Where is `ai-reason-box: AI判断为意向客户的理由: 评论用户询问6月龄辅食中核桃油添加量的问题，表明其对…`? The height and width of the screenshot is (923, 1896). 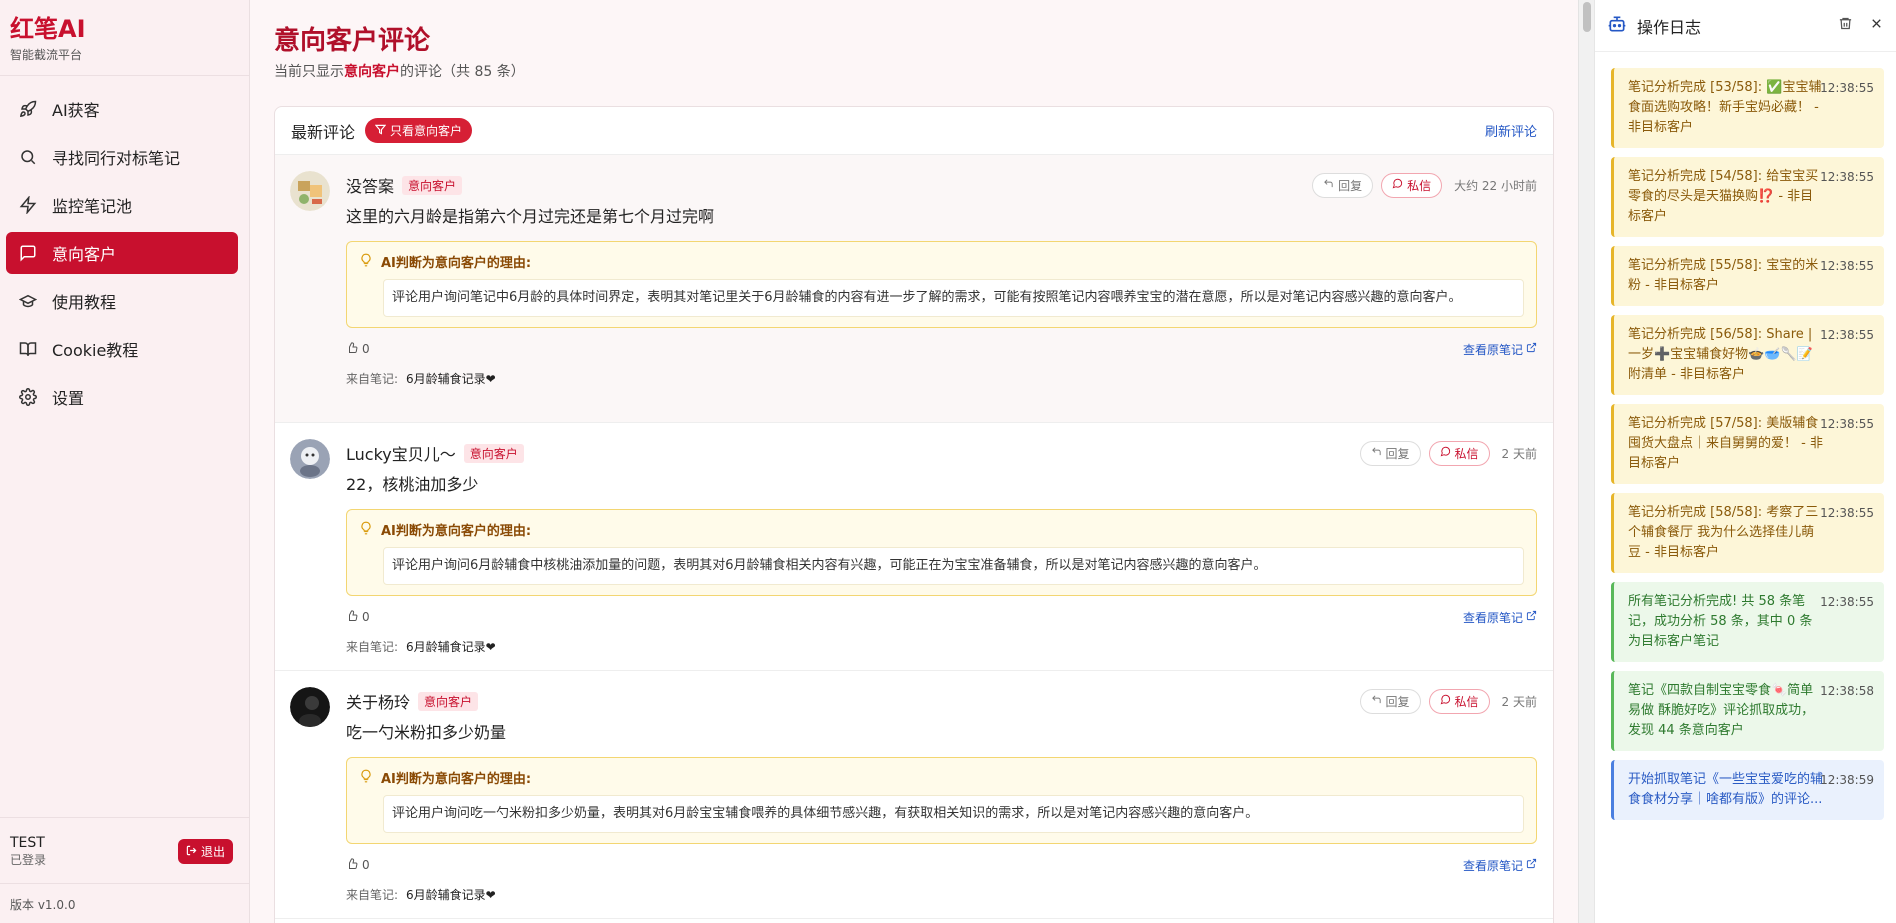 ai-reason-box: AI判断为意向客户的理由: 评论用户询问6月龄辅食中核桃油添加量的问题，表明其对… is located at coordinates (941, 552).